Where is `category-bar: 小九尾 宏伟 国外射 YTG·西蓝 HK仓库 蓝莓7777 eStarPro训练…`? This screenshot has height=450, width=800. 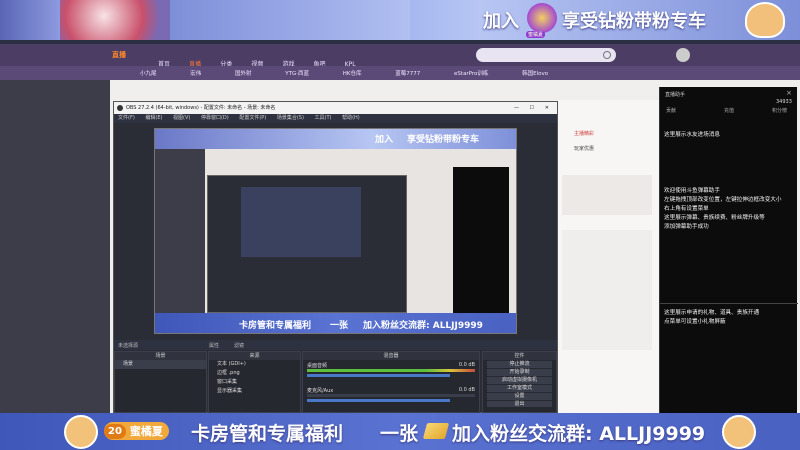 category-bar: 小九尾 宏伟 国外射 YTG·西蓝 HK仓库 蓝莓7777 eStarPro训练… is located at coordinates (400, 73).